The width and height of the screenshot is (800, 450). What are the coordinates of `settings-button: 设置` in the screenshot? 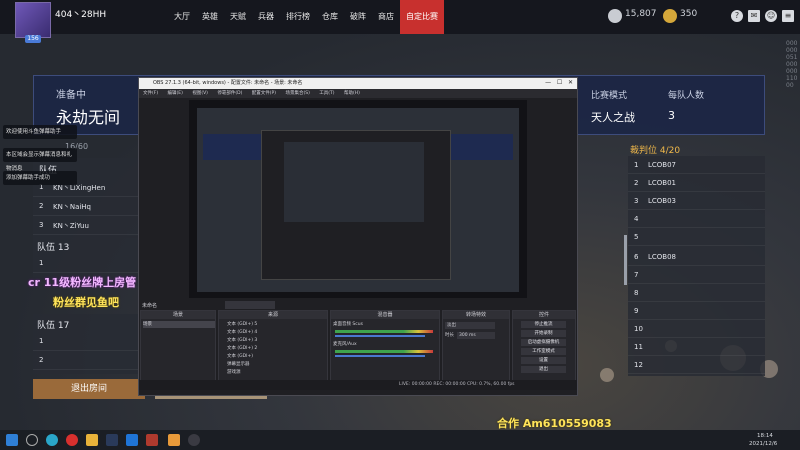 It's located at (543, 360).